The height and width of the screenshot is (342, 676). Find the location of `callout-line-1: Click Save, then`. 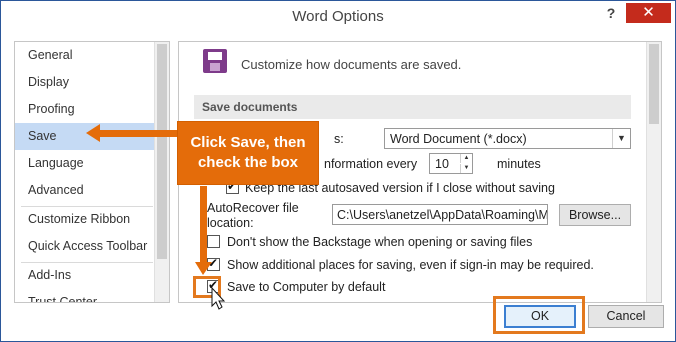

callout-line-1: Click Save, then is located at coordinates (248, 142).